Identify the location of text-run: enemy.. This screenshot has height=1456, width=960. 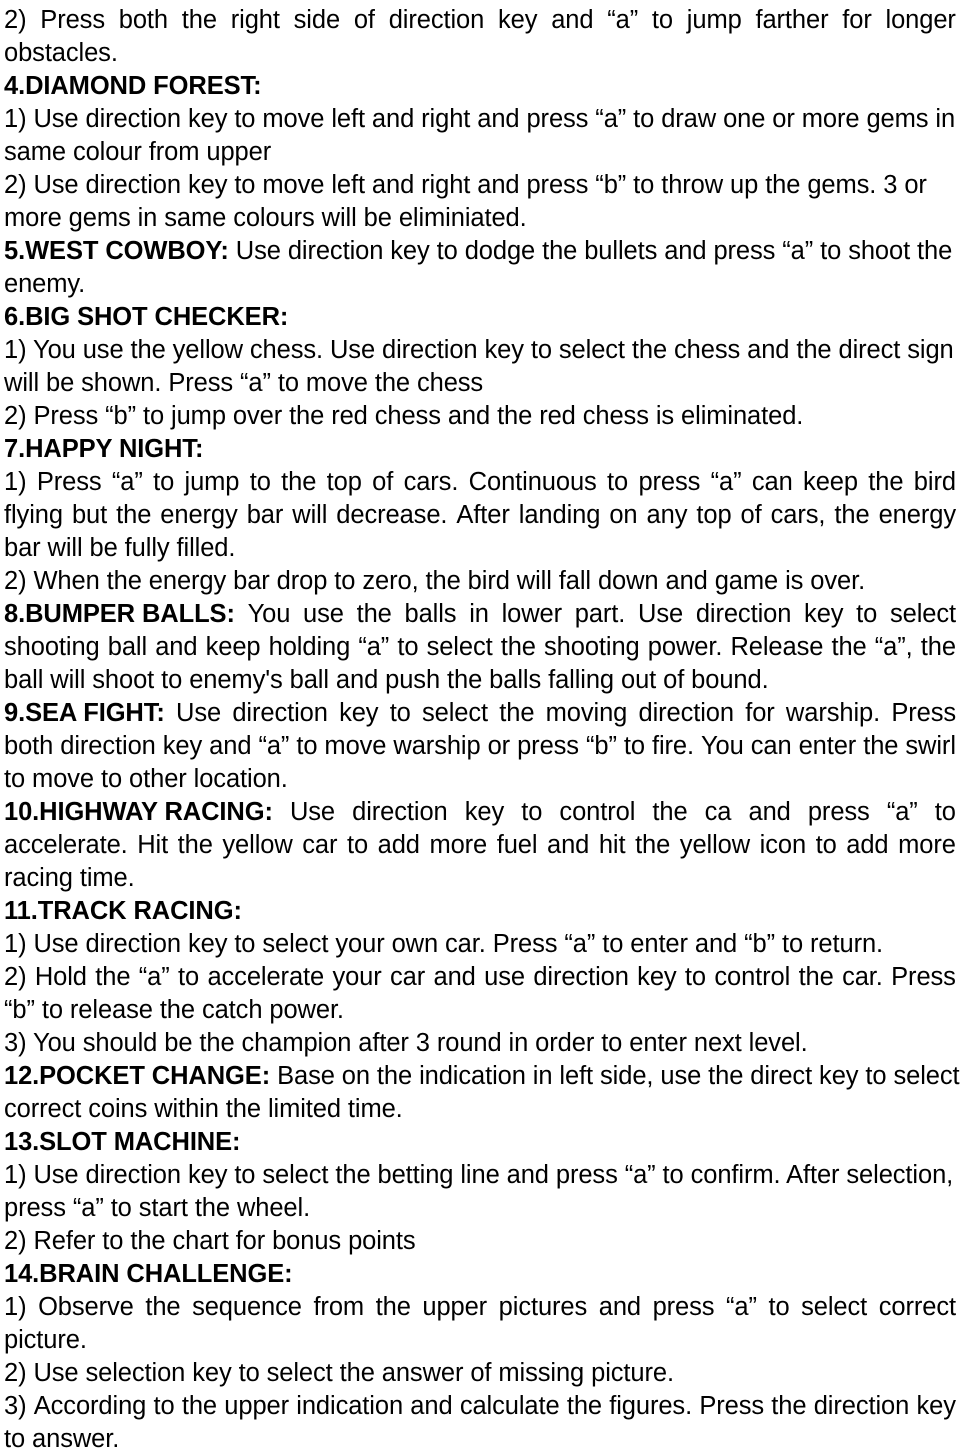
(45, 284).